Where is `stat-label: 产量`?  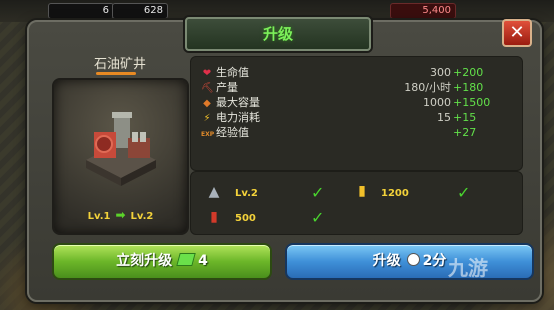 stat-label: 产量 is located at coordinates (227, 87).